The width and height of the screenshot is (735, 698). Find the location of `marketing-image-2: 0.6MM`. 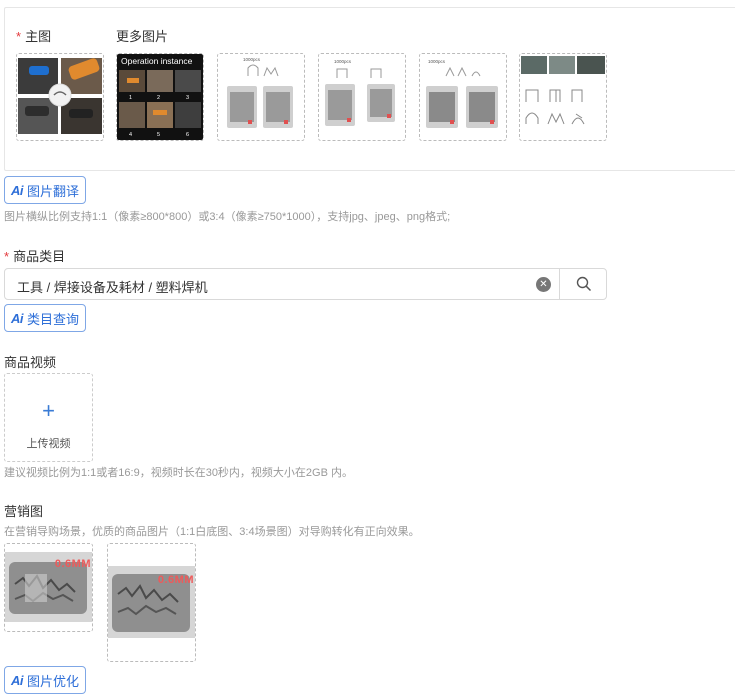

marketing-image-2: 0.6MM is located at coordinates (151, 602).